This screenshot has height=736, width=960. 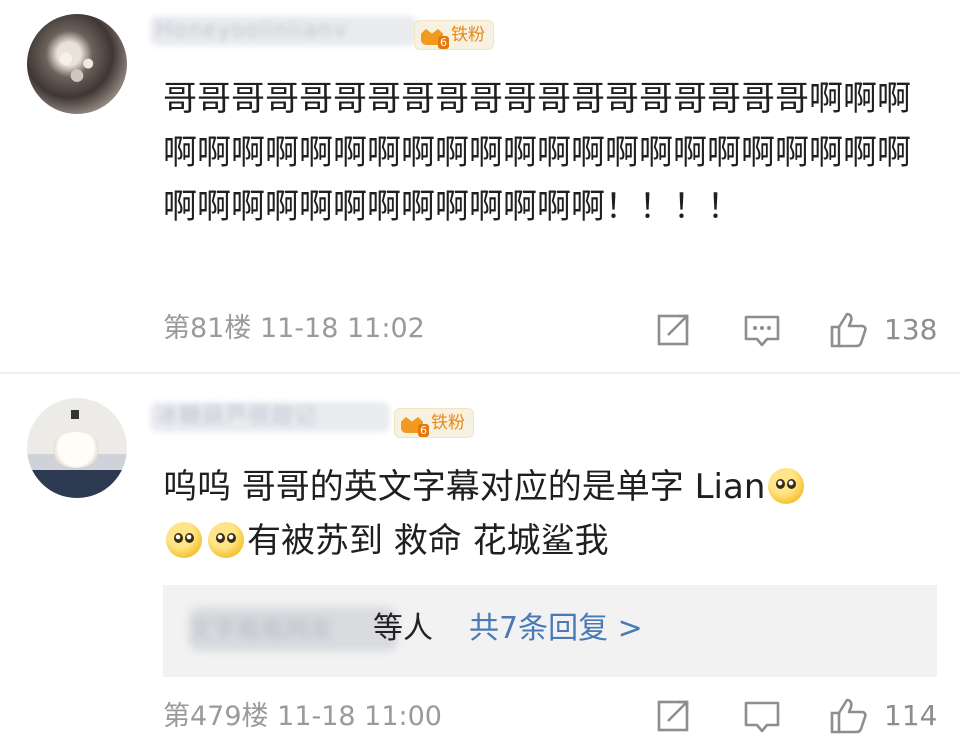 What do you see at coordinates (403, 628) in the screenshot?
I see `reply-etc: 等人` at bounding box center [403, 628].